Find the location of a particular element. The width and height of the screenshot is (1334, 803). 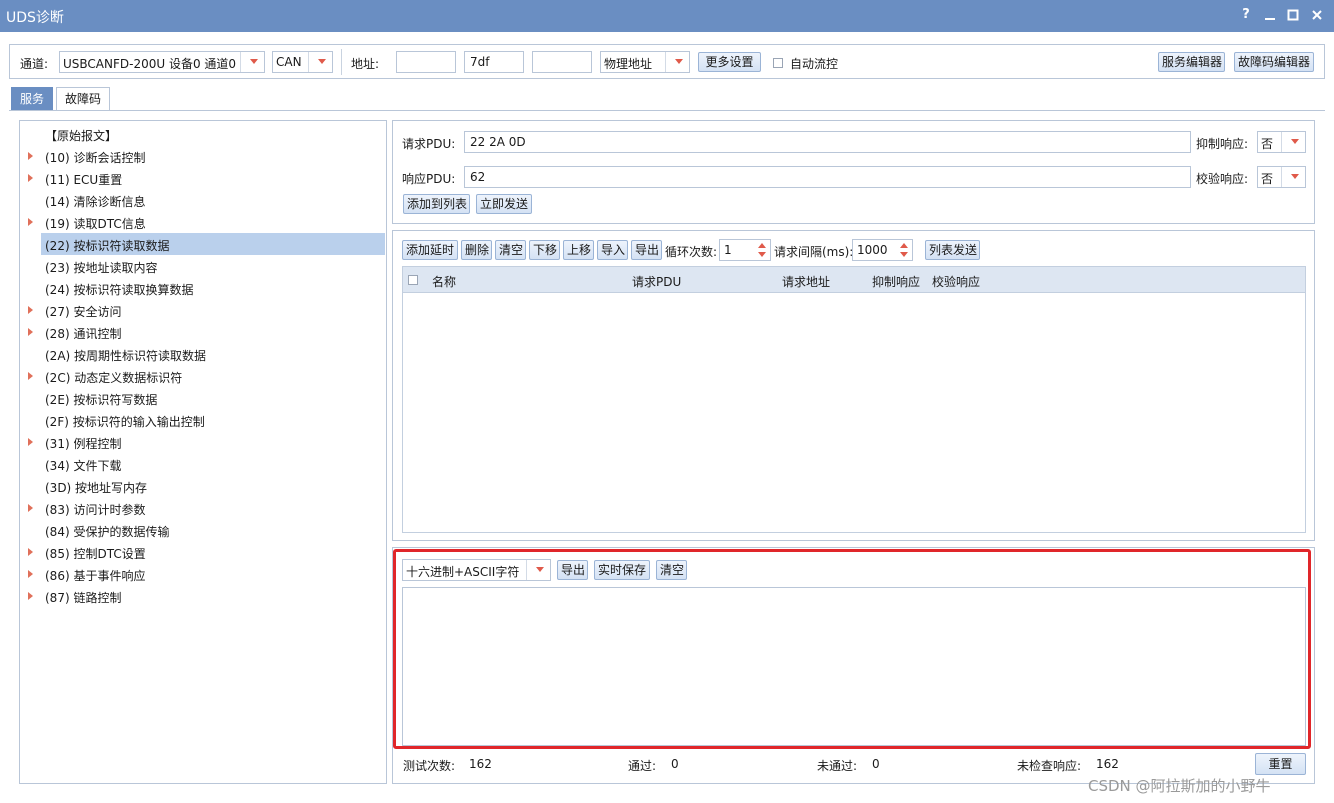

loop-count-spinner: 1 is located at coordinates (745, 250).